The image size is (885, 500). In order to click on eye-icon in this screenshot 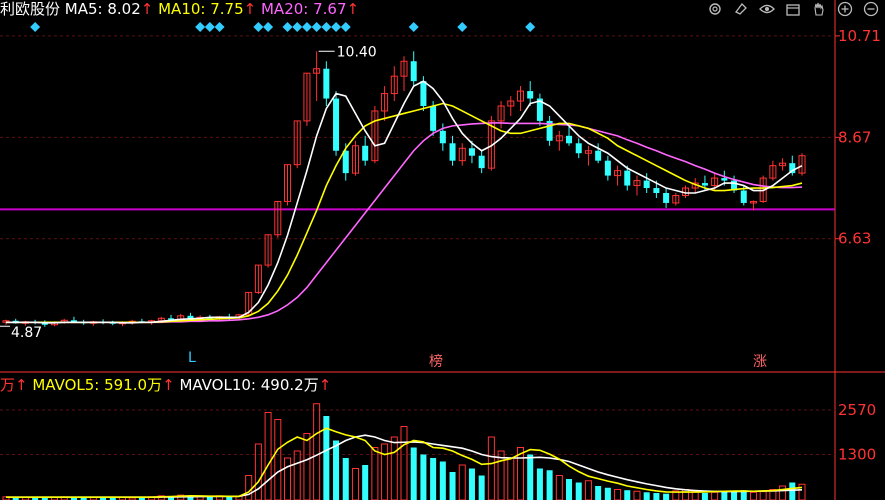, I will do `click(767, 9)`.